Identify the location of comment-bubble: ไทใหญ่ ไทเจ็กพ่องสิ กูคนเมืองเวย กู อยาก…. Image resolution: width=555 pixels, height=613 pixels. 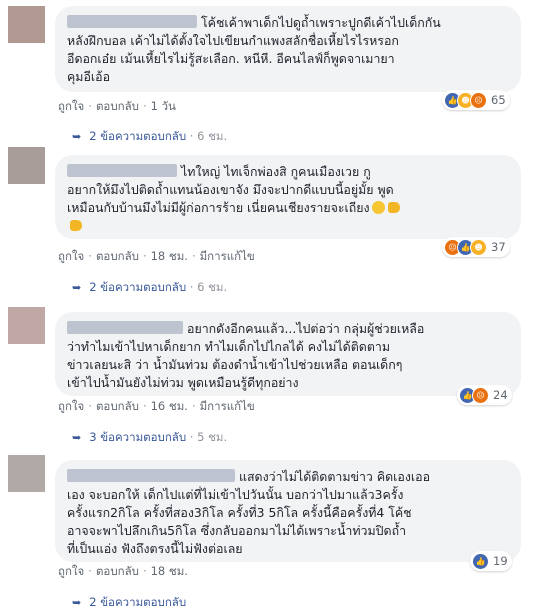
(288, 197).